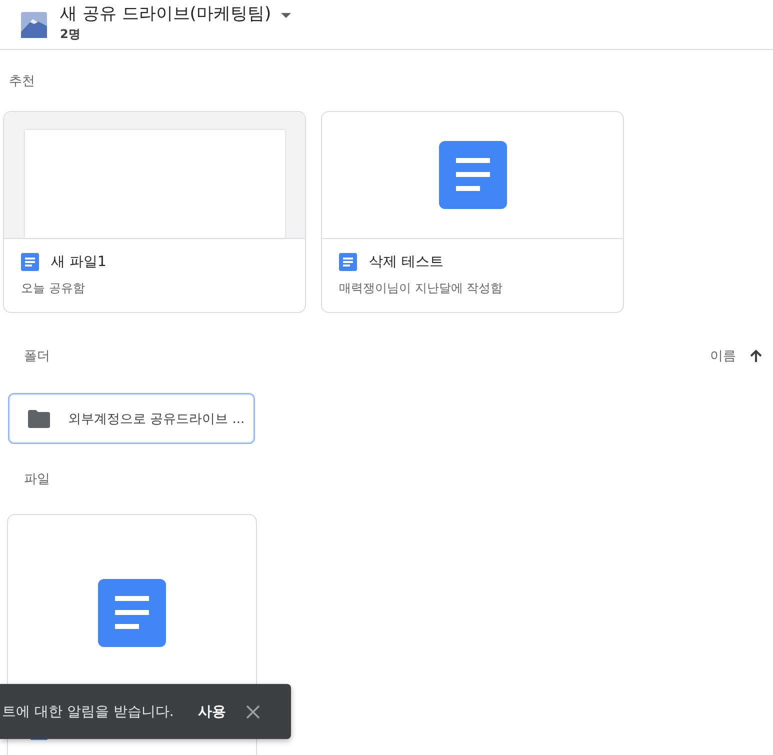  I want to click on member-count: 2명, so click(71, 34).